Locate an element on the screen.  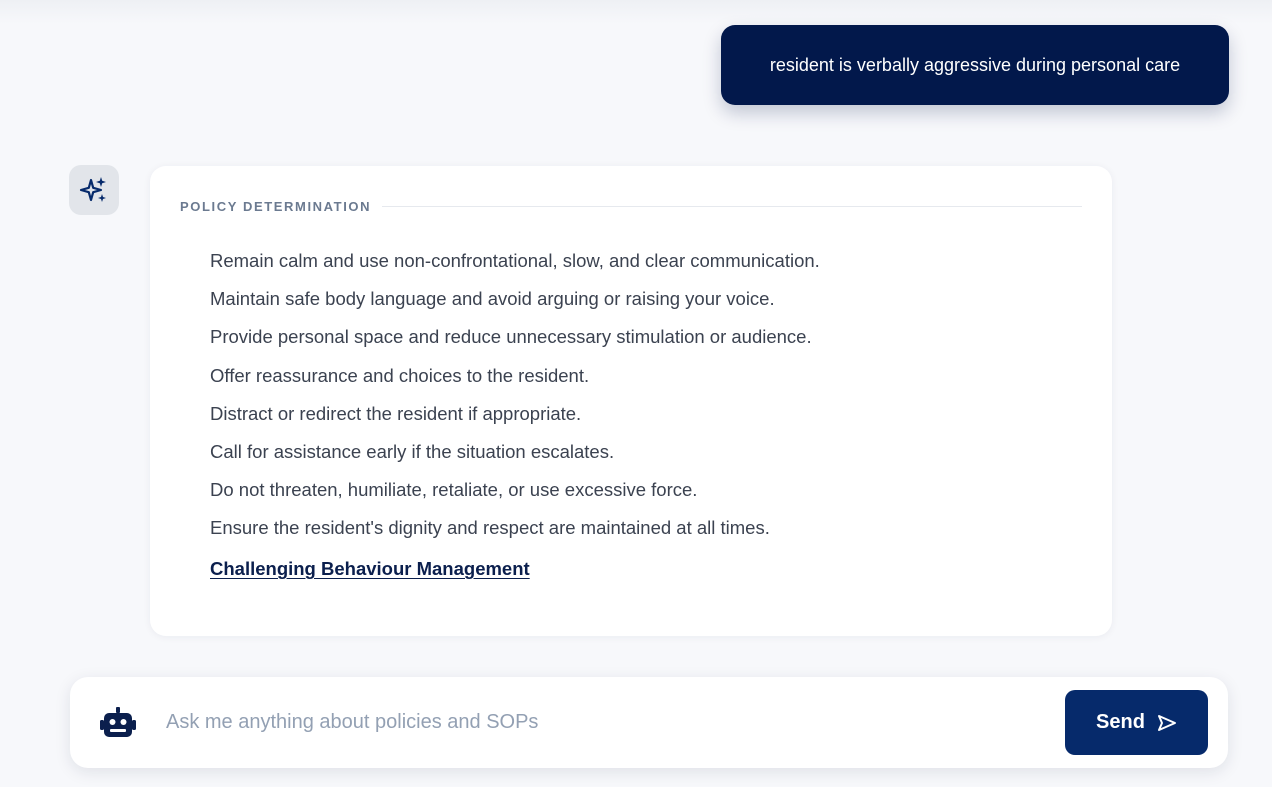
robot-icon is located at coordinates (118, 722).